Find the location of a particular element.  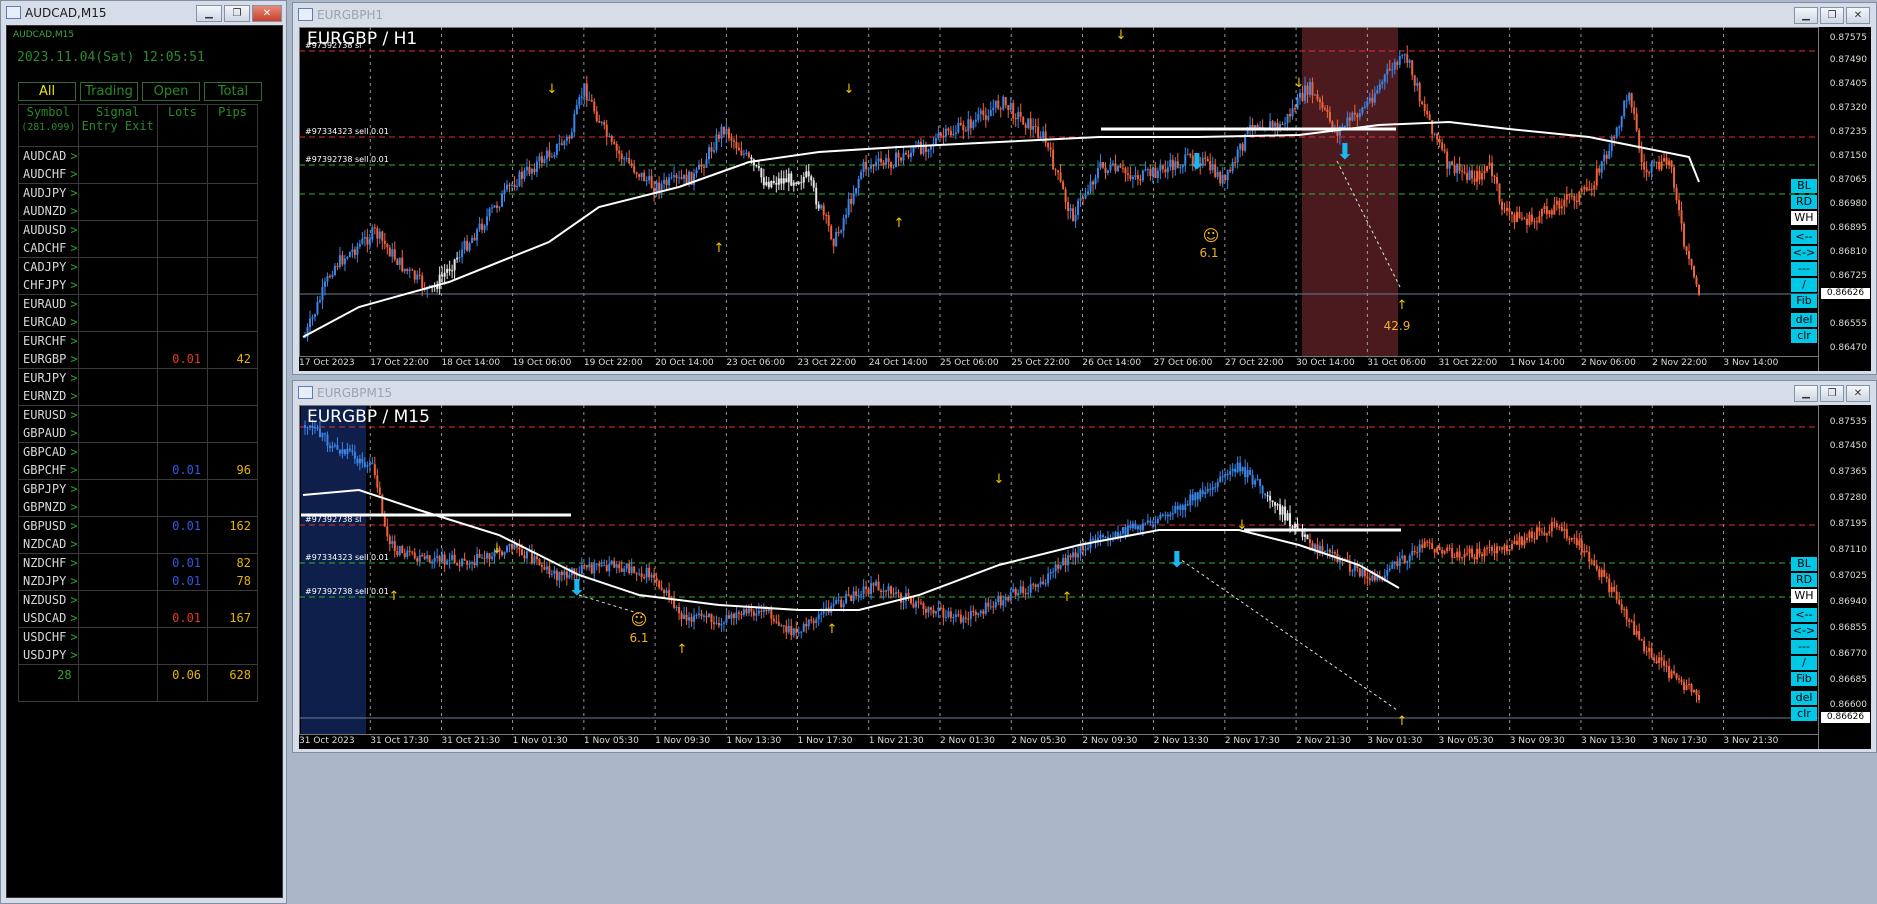

symbol-cell: EURJPY > EURNZD > is located at coordinates (48, 387).